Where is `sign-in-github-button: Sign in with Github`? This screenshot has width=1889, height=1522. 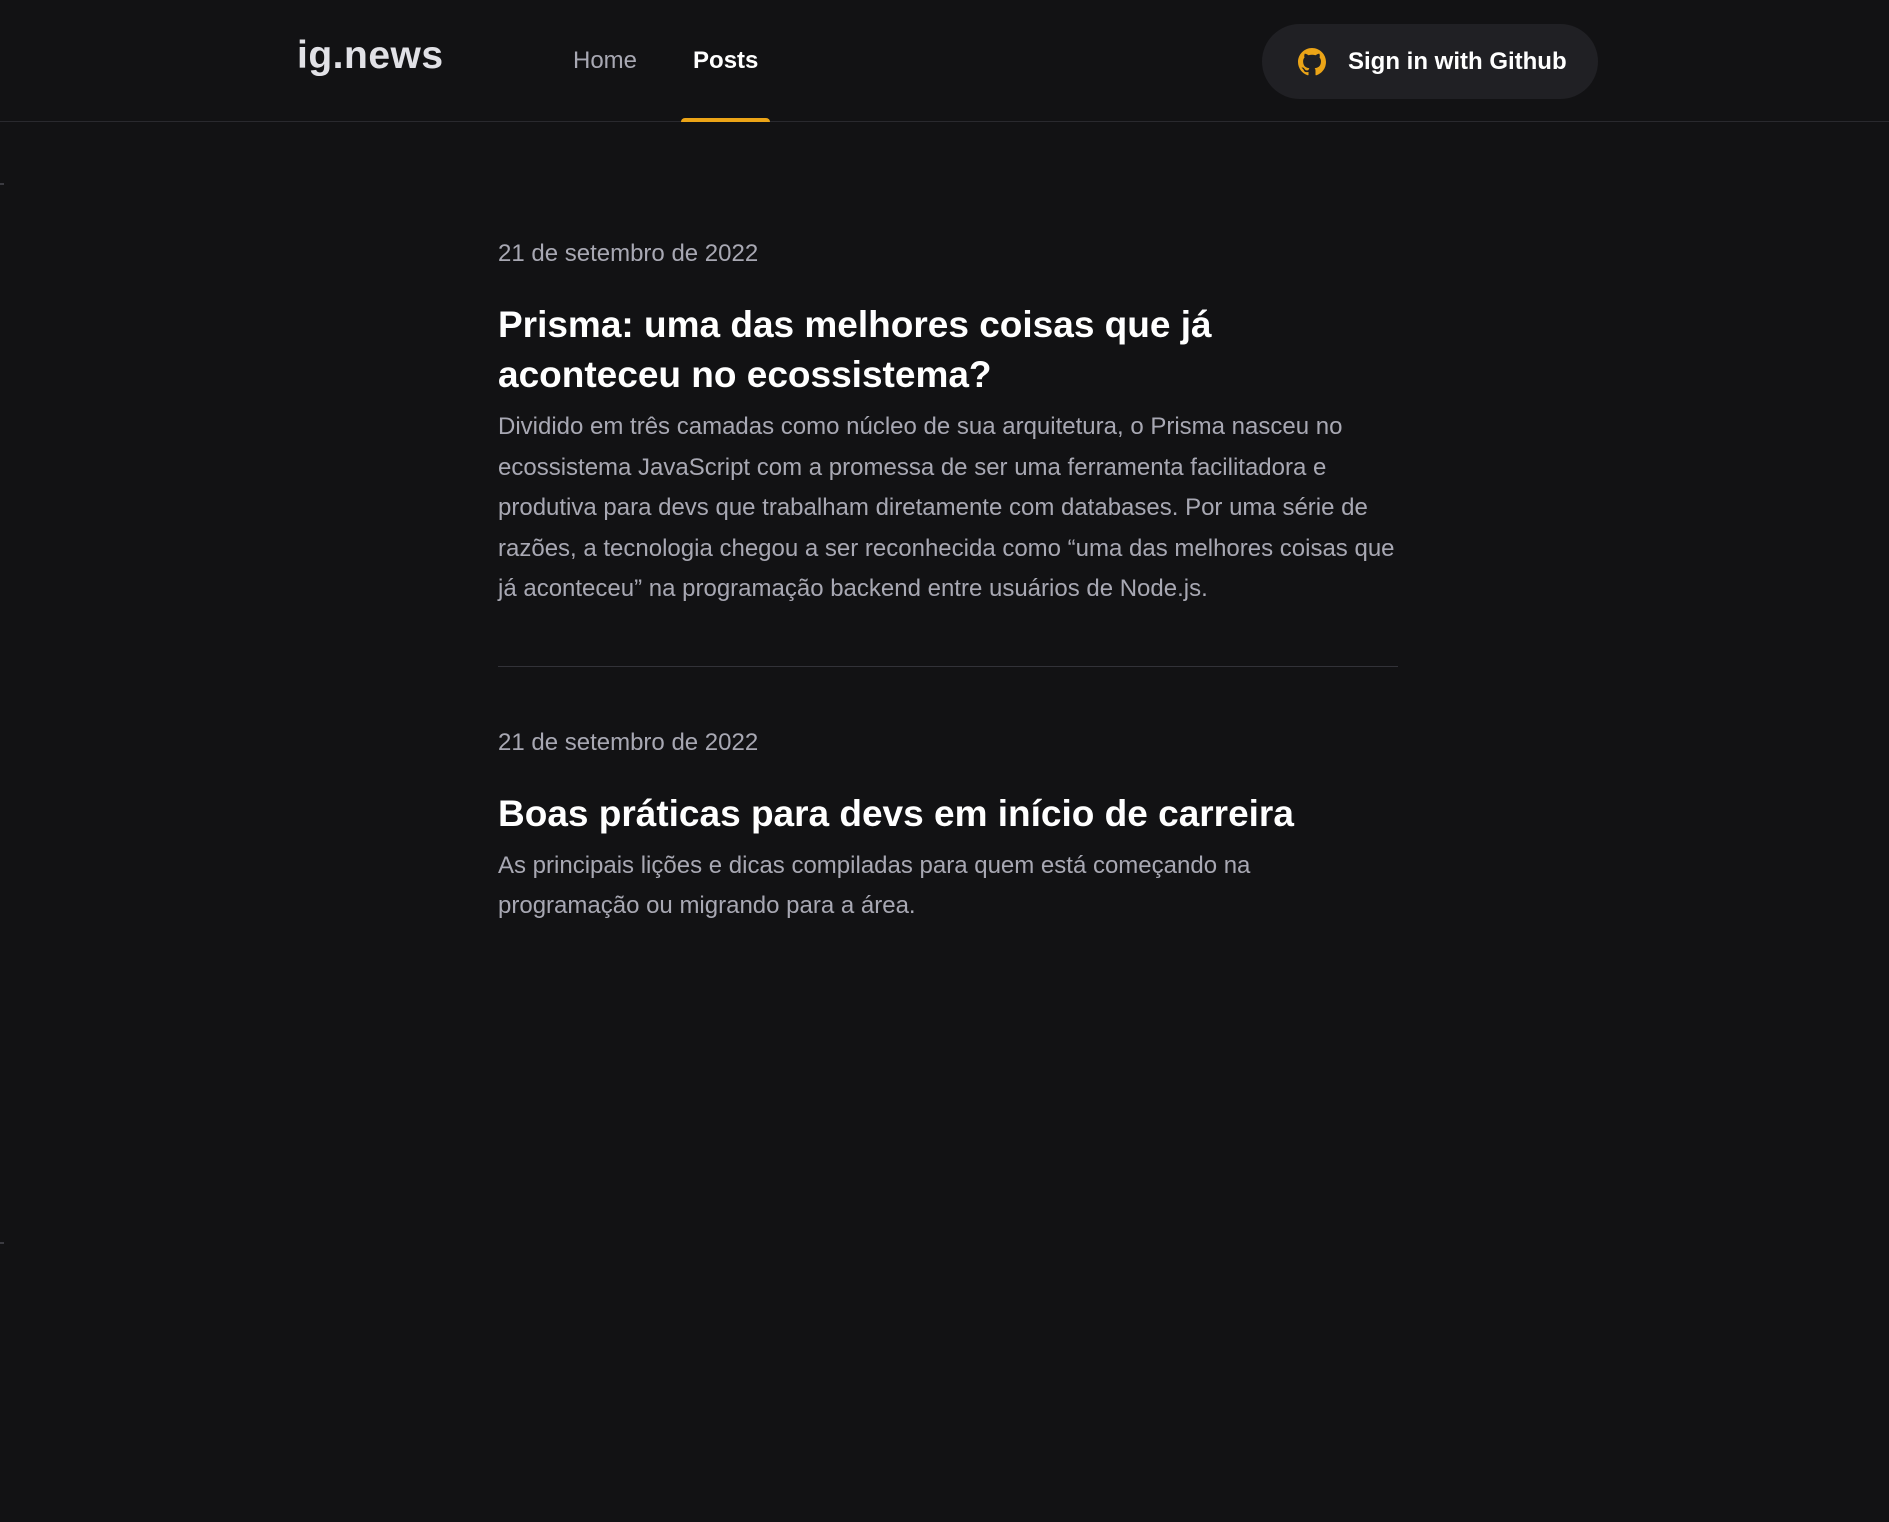 sign-in-github-button: Sign in with Github is located at coordinates (1430, 61).